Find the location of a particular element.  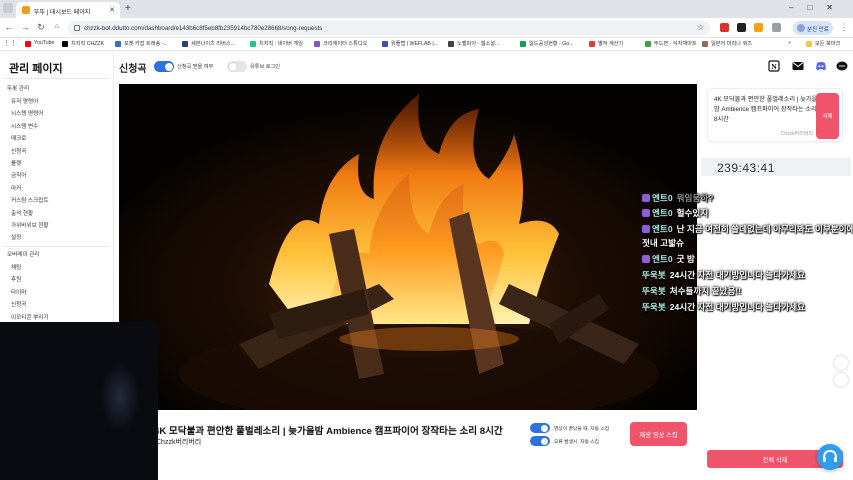

bookmark-item: 뚜드면 - 식자재마트 is located at coordinates (671, 43).